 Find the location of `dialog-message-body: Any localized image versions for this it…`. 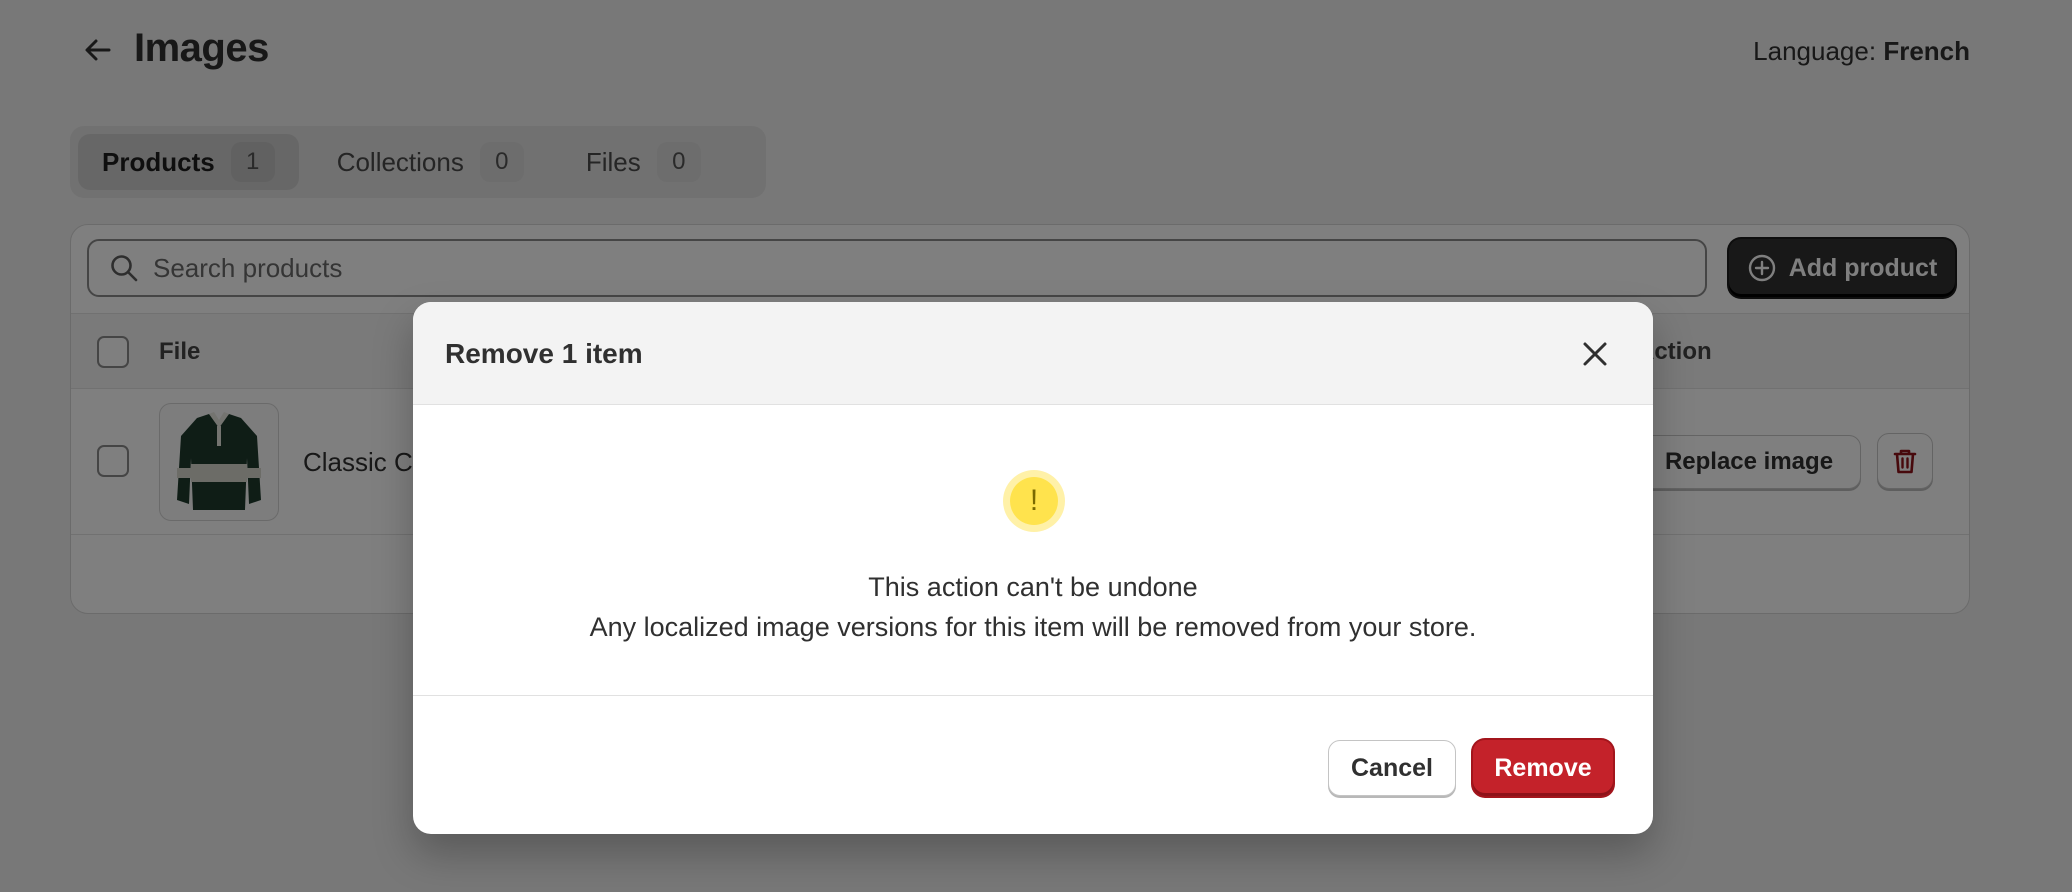

dialog-message-body: Any localized image versions for this it… is located at coordinates (1033, 627).